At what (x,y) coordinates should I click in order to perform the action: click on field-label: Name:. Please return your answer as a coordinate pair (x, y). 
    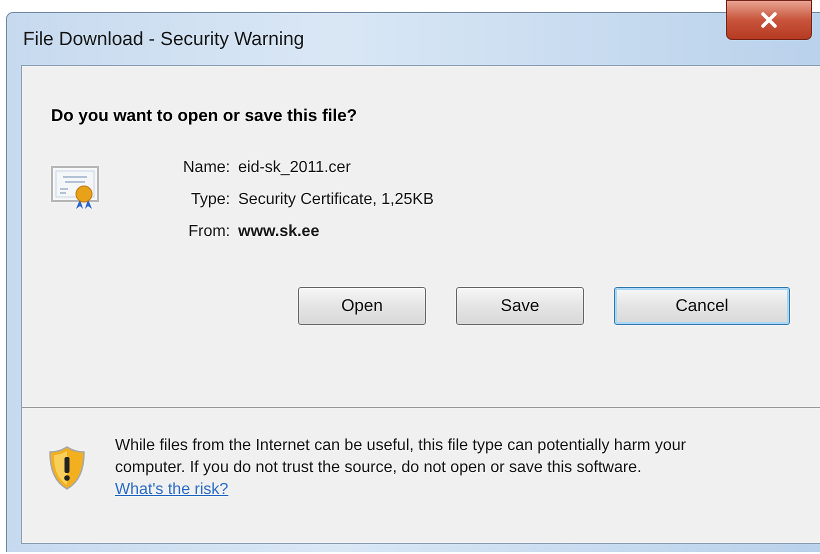
    Looking at the image, I should click on (206, 168).